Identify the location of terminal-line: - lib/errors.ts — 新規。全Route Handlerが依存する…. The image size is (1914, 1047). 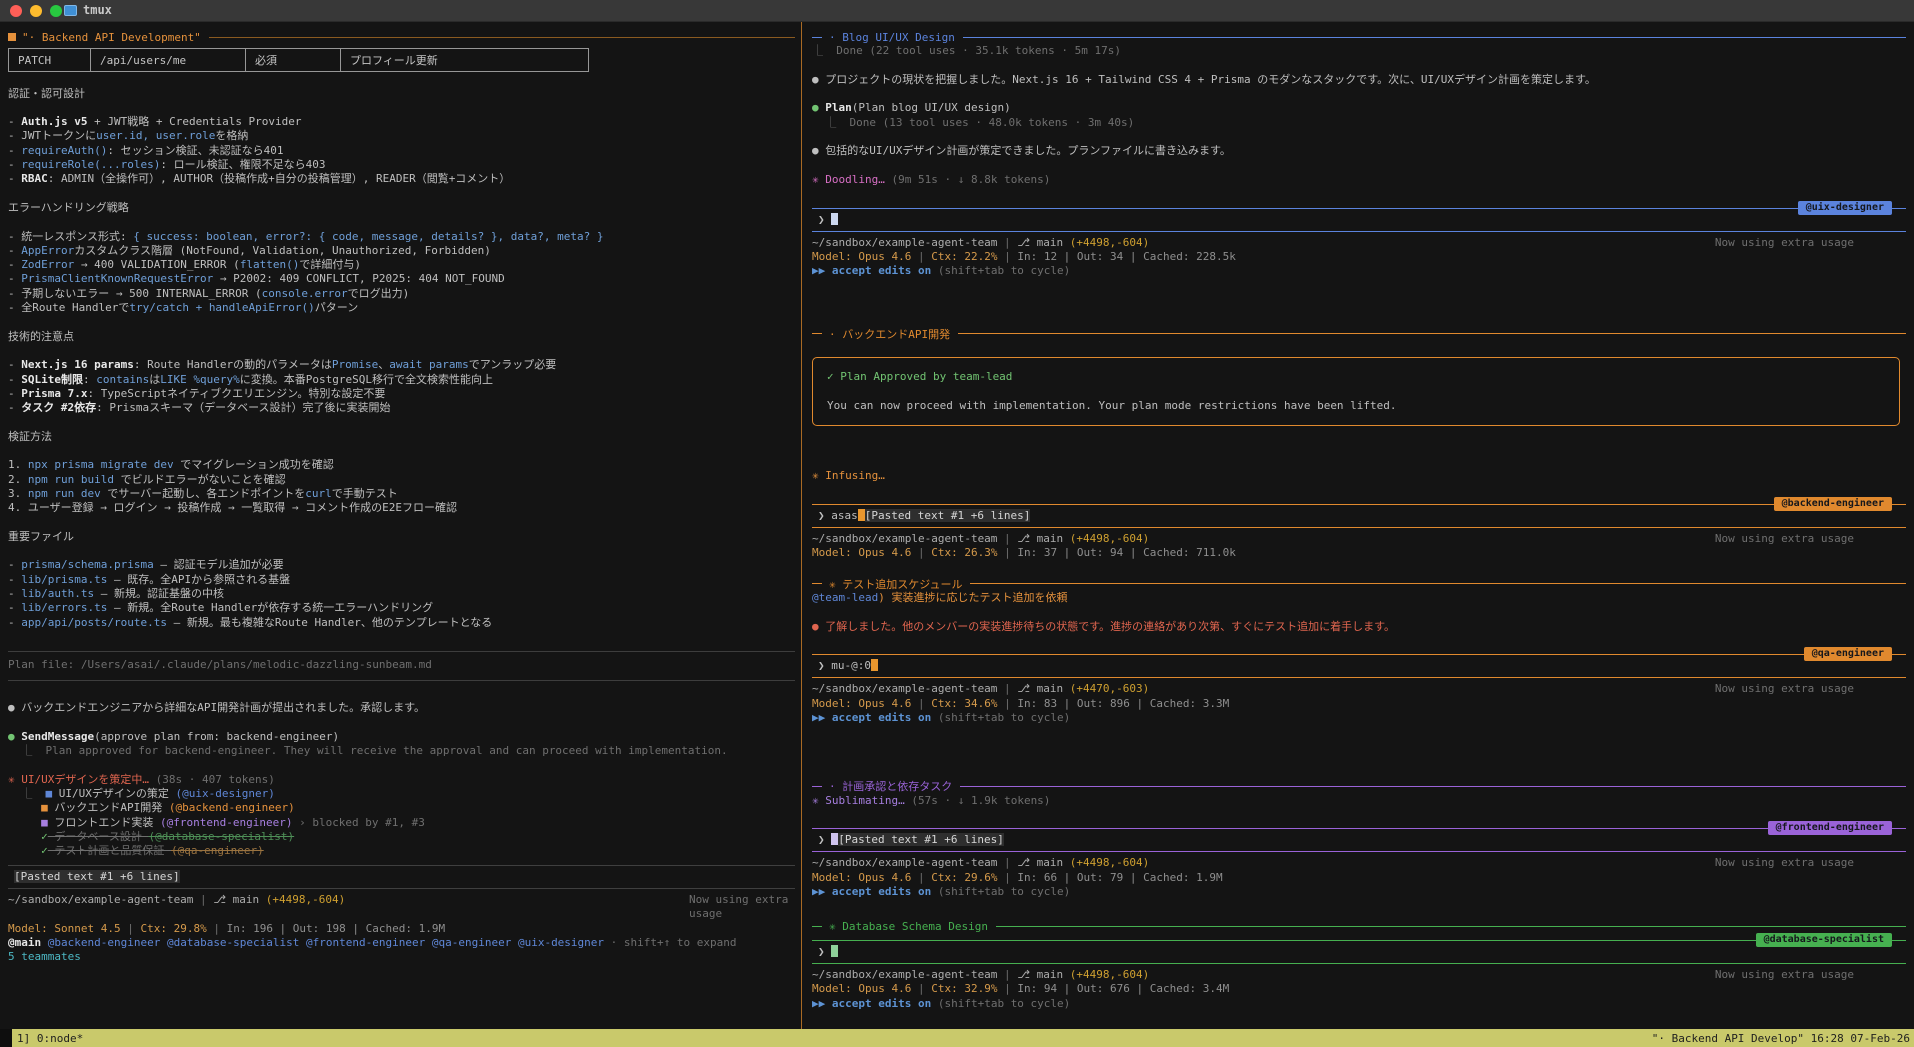
(221, 608).